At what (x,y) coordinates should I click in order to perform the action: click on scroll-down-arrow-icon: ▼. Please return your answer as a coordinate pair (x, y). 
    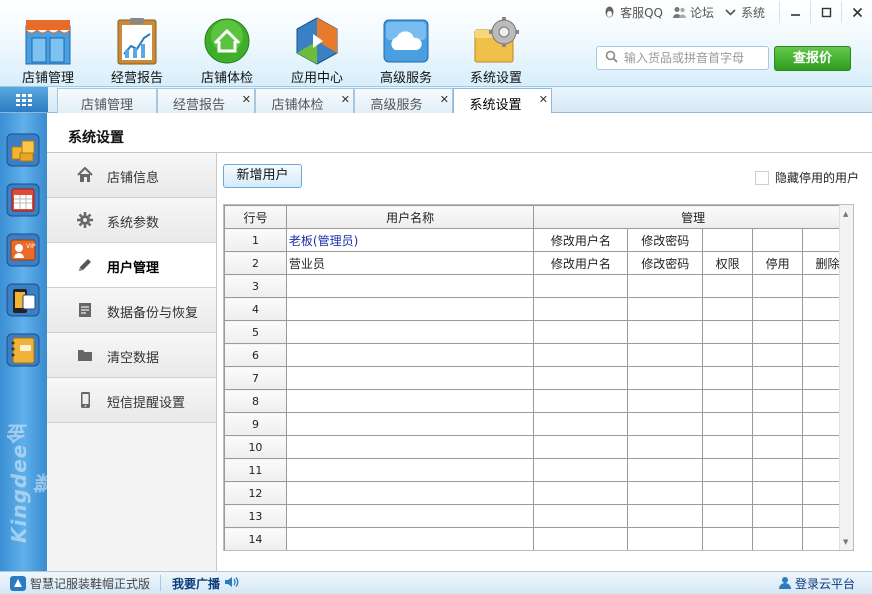
    Looking at the image, I should click on (845, 542).